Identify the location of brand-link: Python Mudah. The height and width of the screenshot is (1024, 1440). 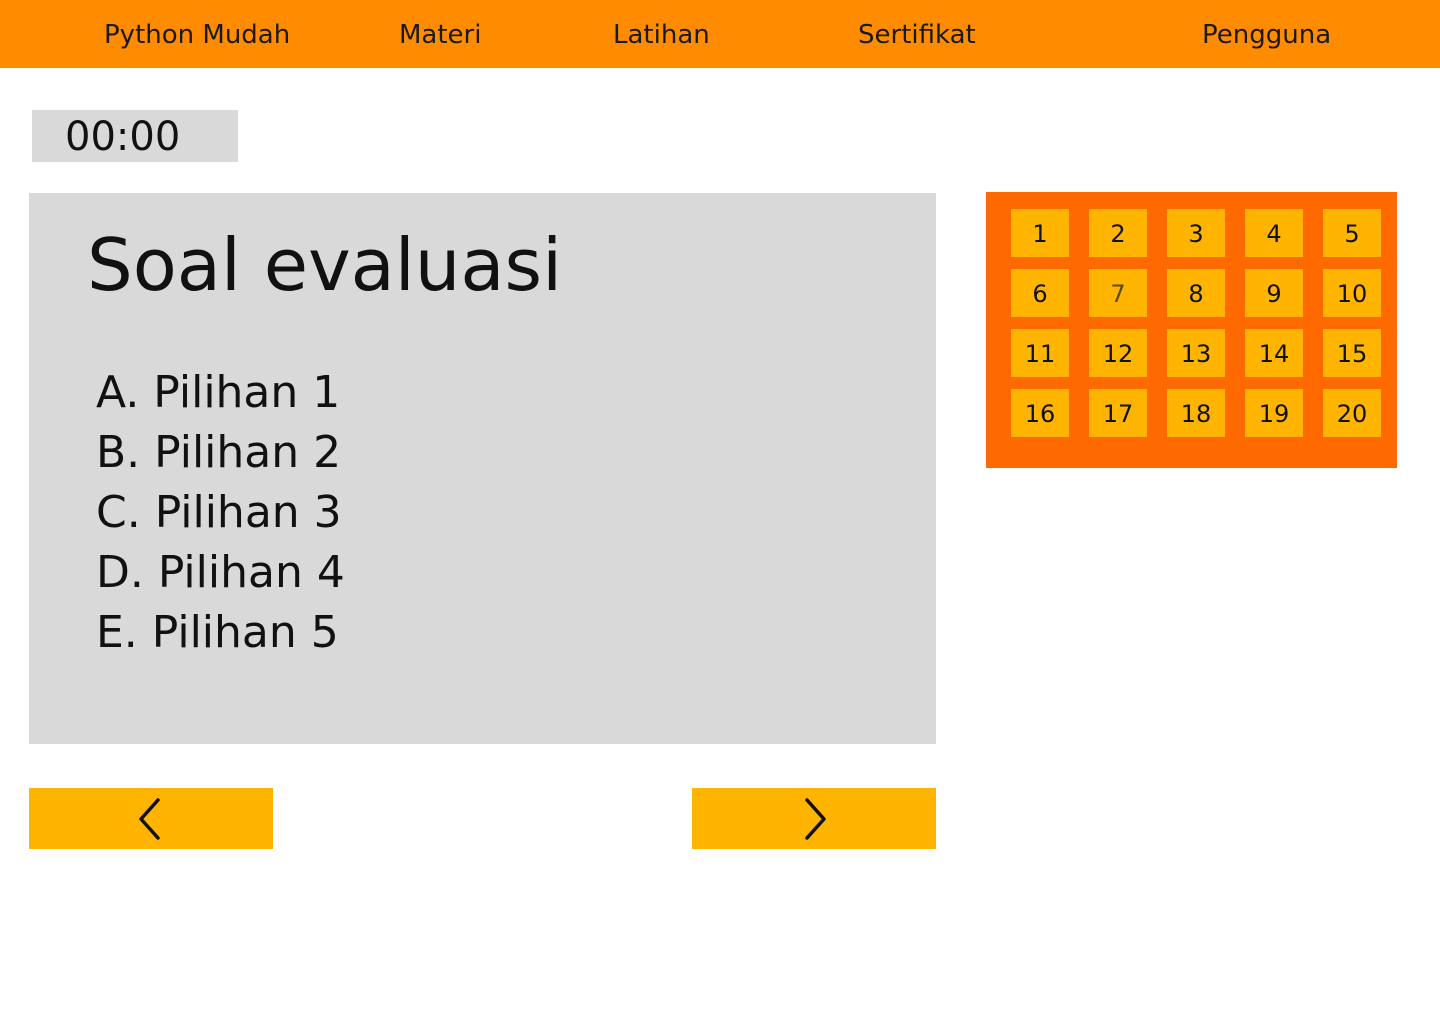
(197, 34).